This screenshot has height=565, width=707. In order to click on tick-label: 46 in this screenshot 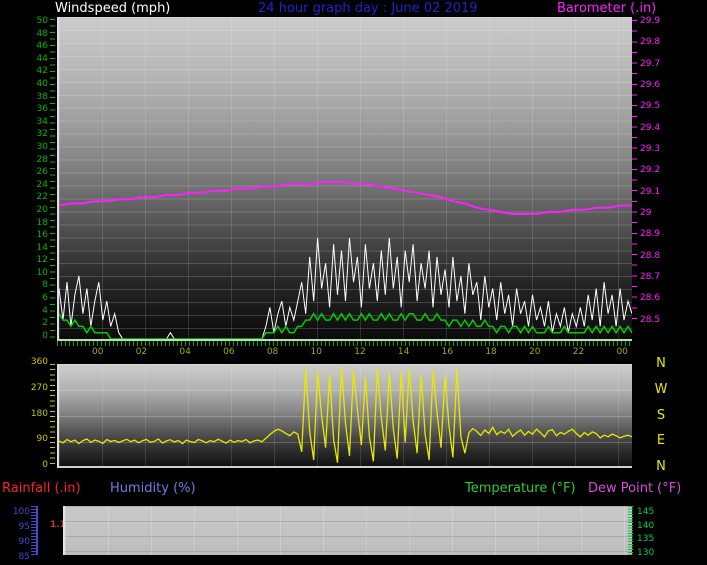, I will do `click(42, 46)`.